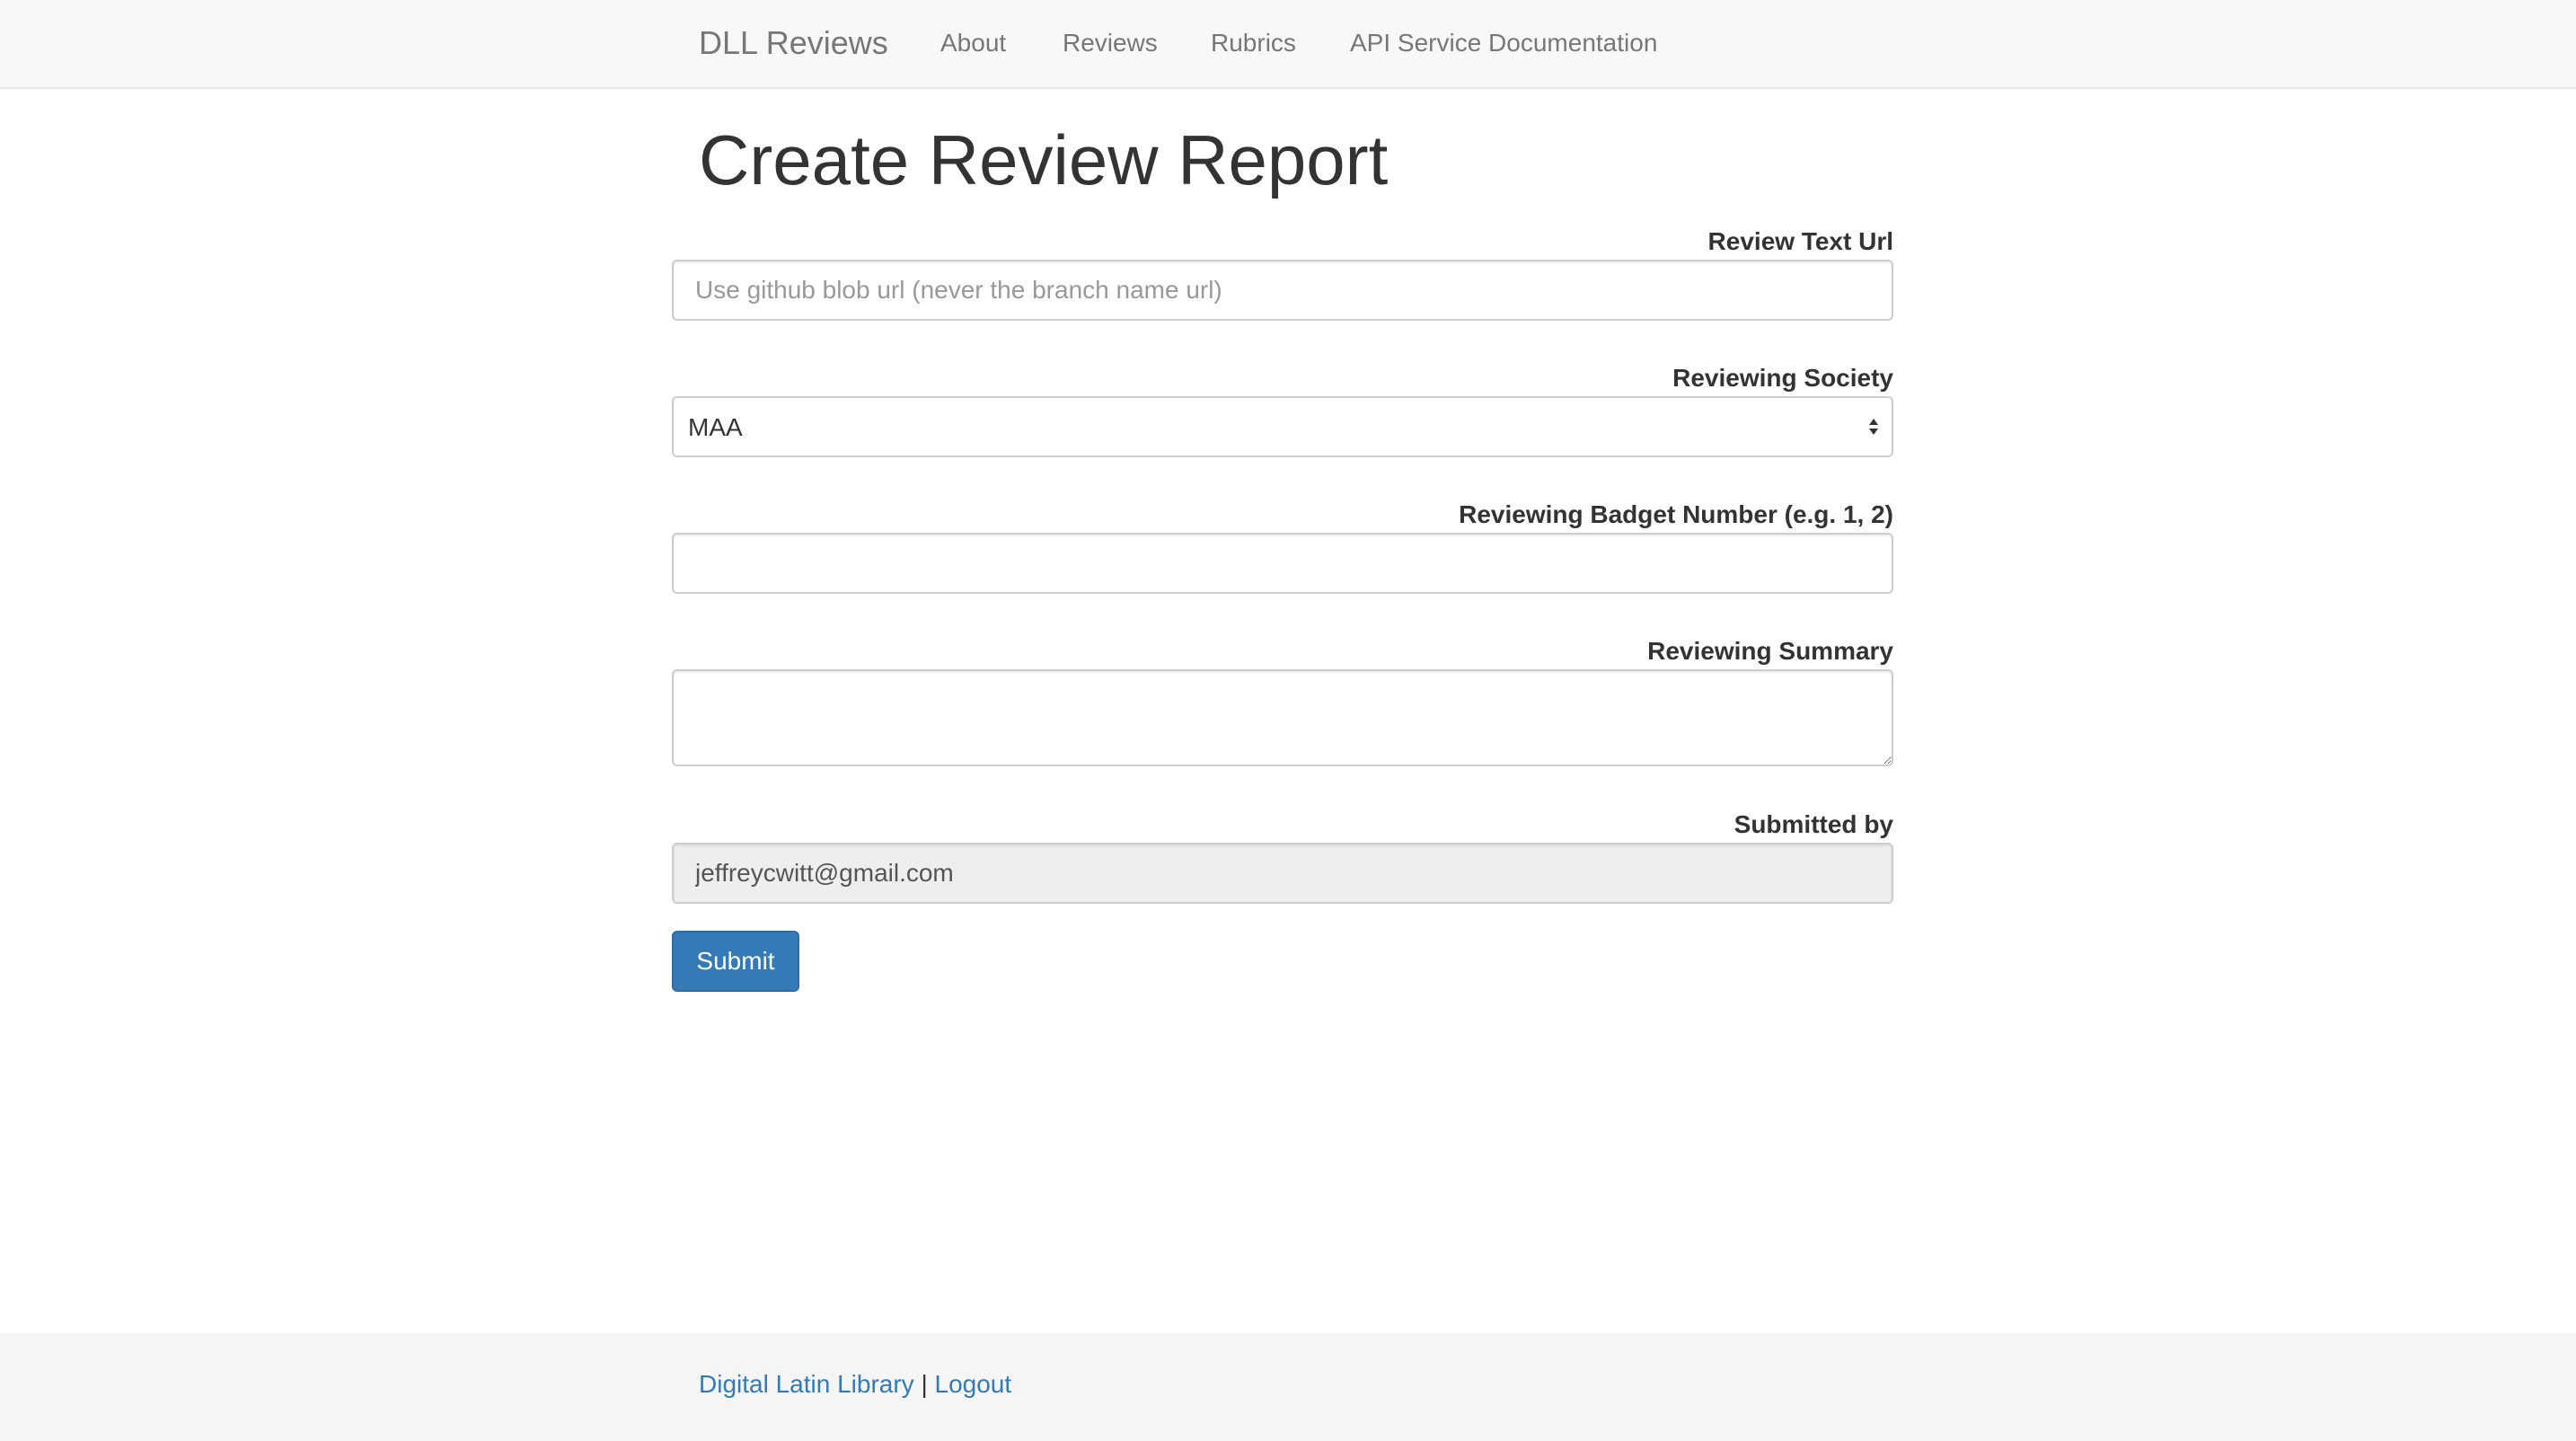  What do you see at coordinates (1676, 514) in the screenshot?
I see `badge-number-label: Reviewing Badget Number (e.g. 1, 2)` at bounding box center [1676, 514].